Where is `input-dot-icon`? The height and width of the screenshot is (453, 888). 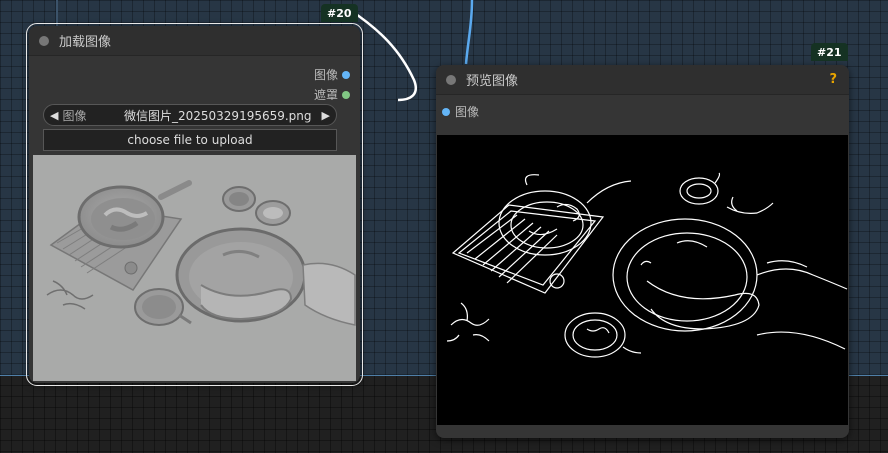
input-dot-icon is located at coordinates (446, 111).